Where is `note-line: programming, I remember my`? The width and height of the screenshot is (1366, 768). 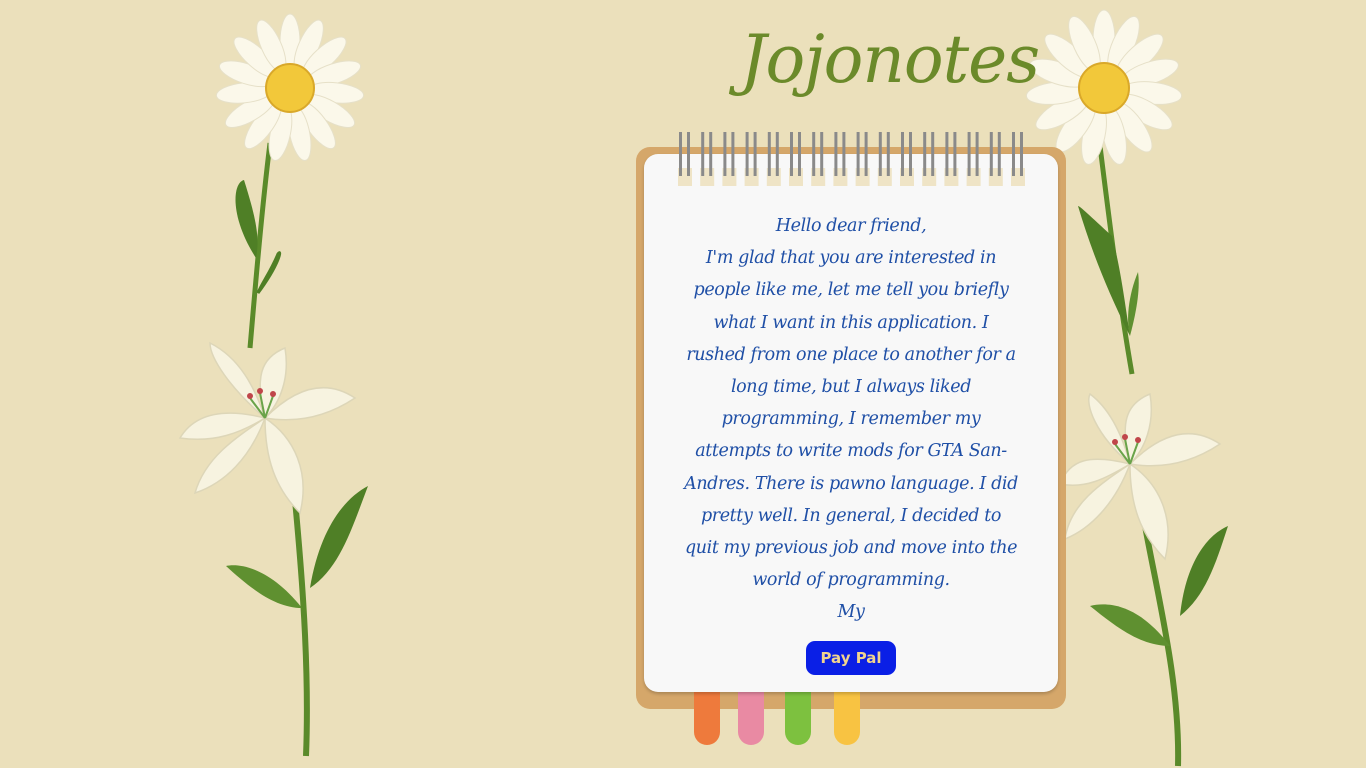
note-line: programming, I remember my is located at coordinates (851, 419).